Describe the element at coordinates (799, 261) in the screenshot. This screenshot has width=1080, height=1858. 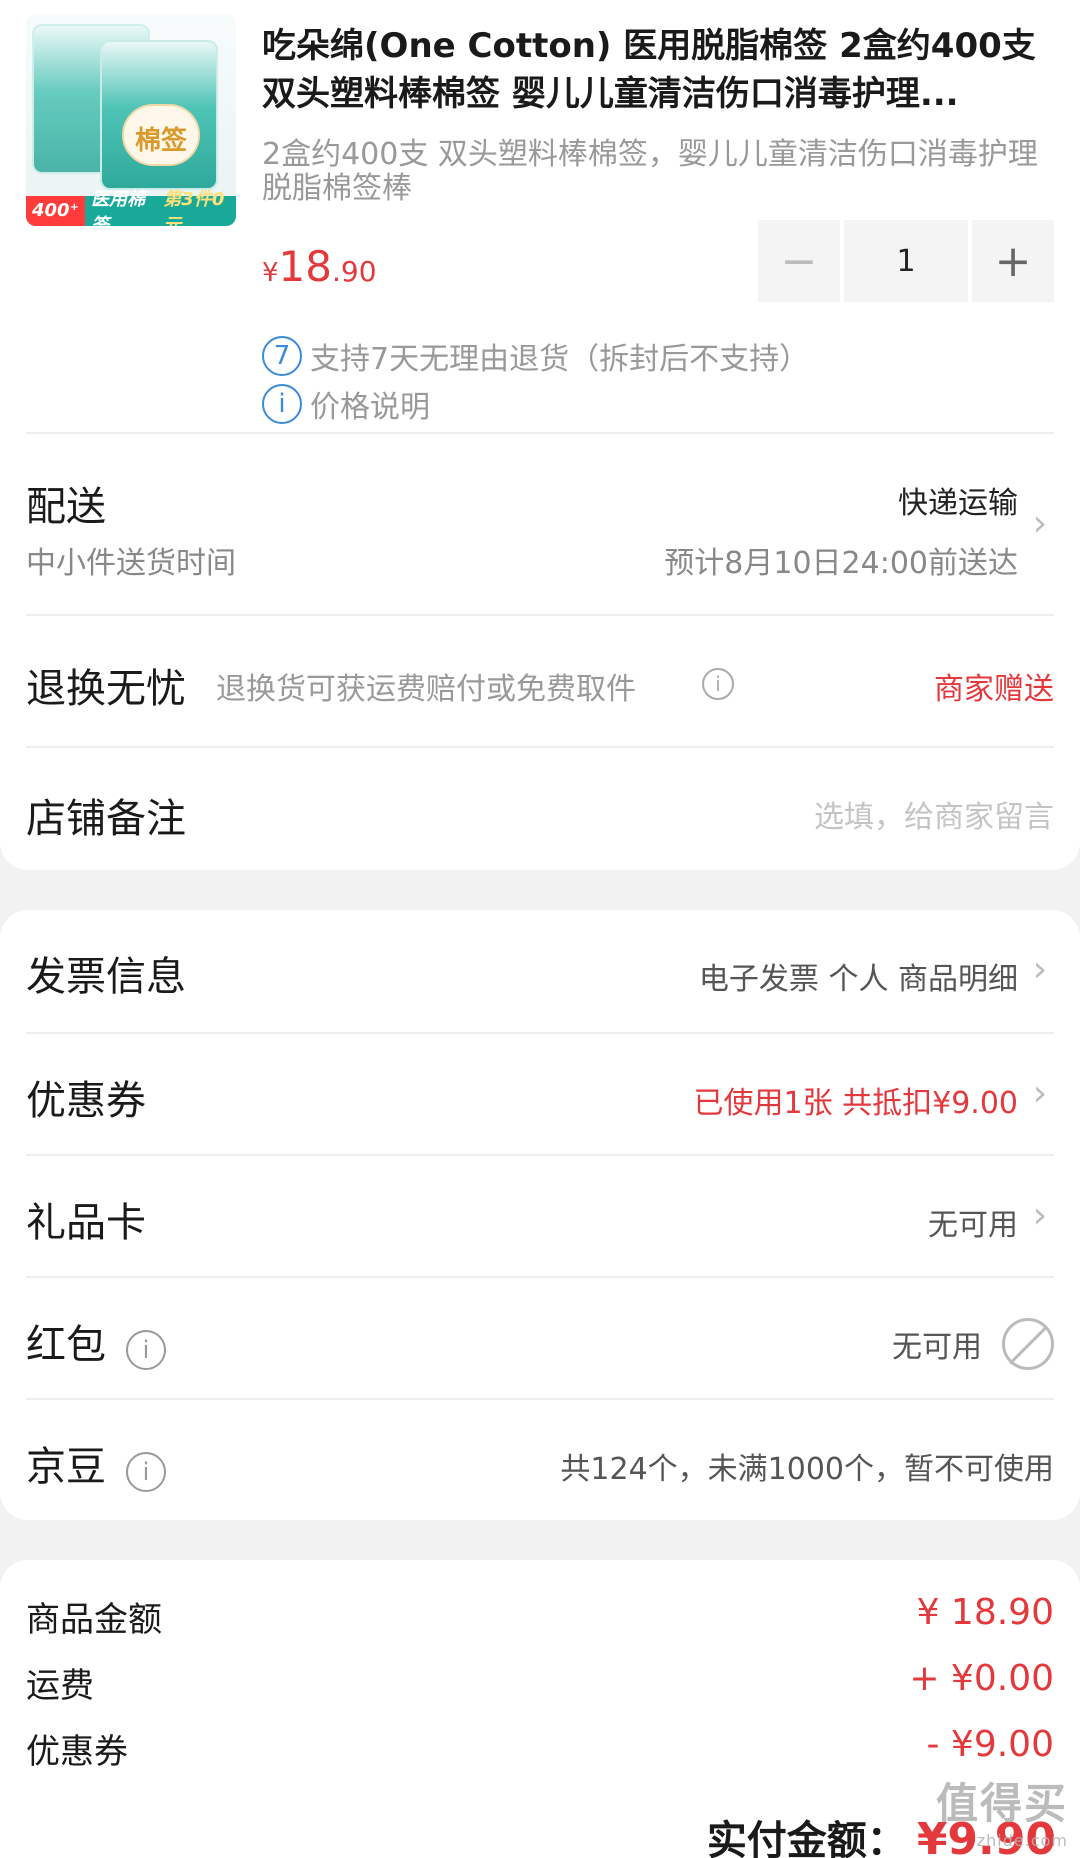
I see `decrease-button: −` at that location.